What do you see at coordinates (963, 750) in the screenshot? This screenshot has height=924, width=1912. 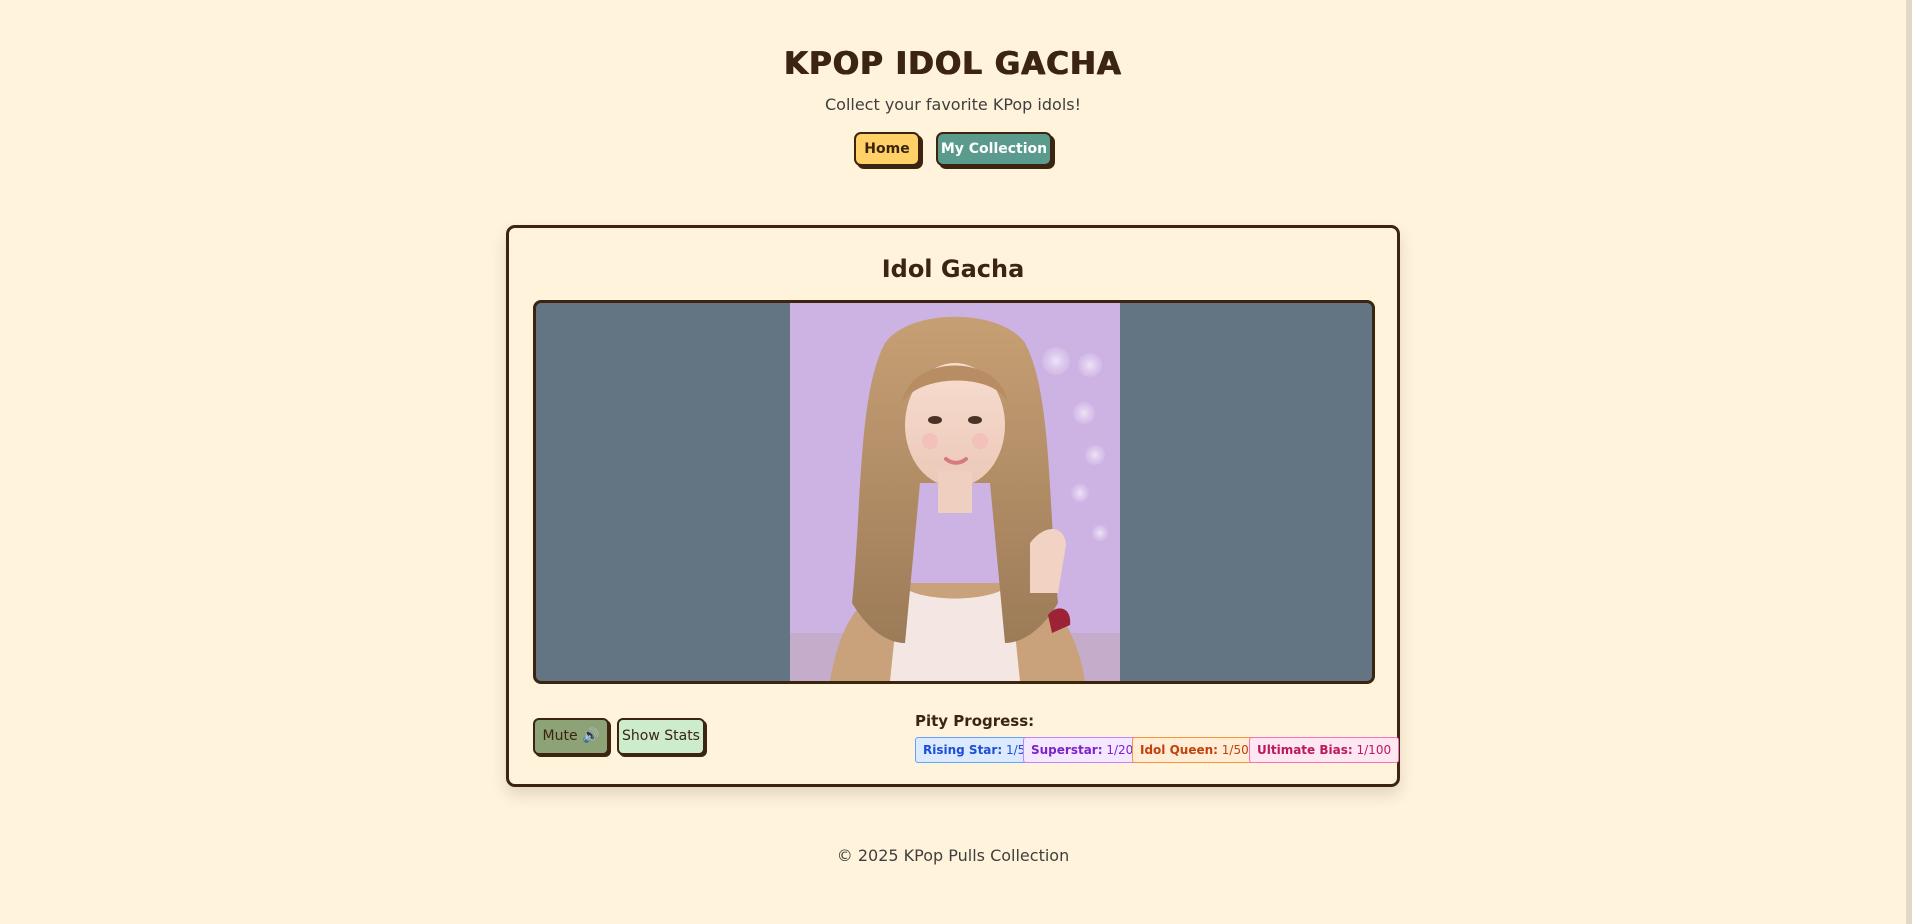 I see `pity-tier-name: Rising Star:` at bounding box center [963, 750].